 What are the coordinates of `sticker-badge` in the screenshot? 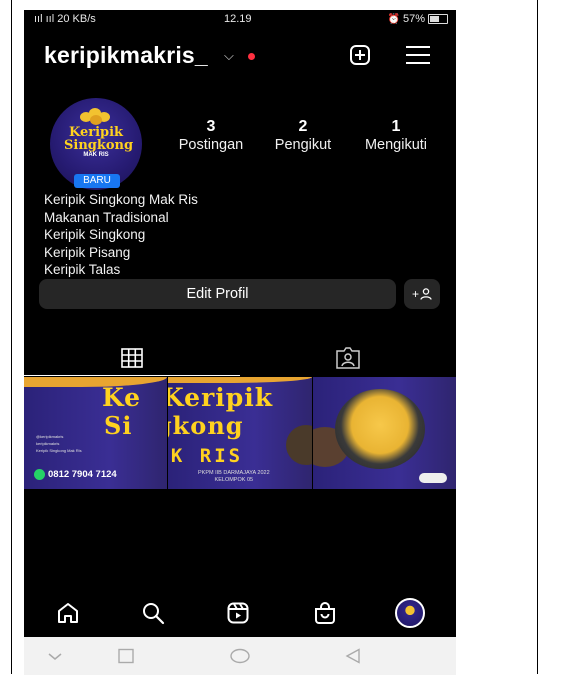 It's located at (433, 478).